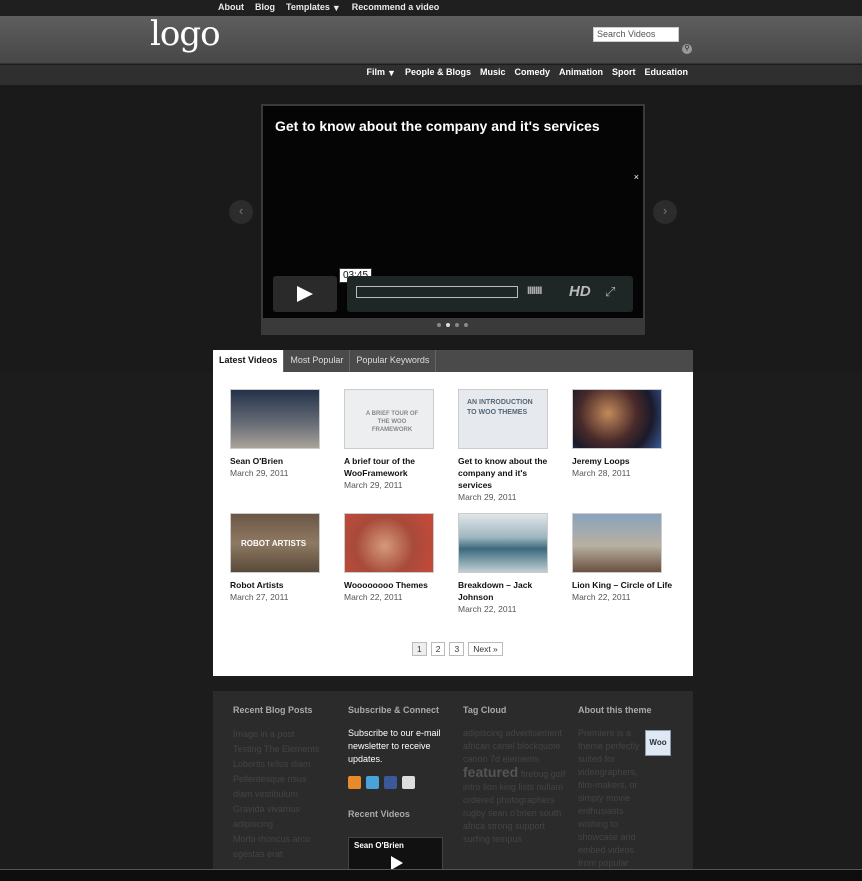 Image resolution: width=862 pixels, height=881 pixels. I want to click on close-icon: ×, so click(636, 177).